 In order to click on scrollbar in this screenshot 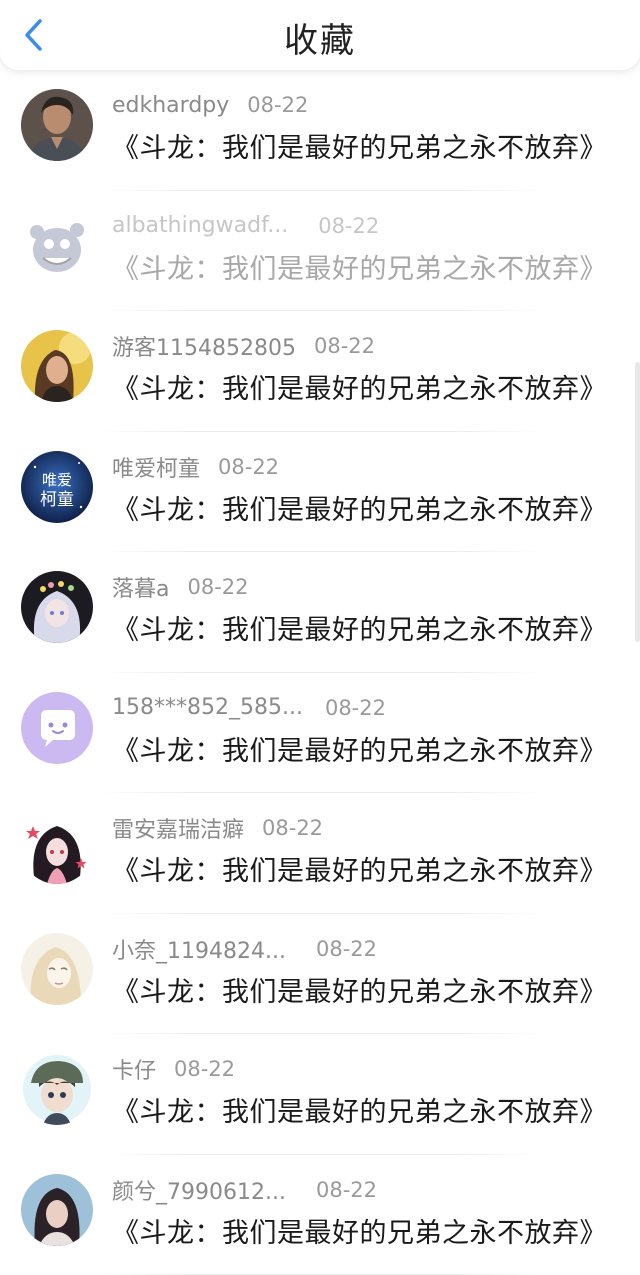, I will do `click(637, 502)`.